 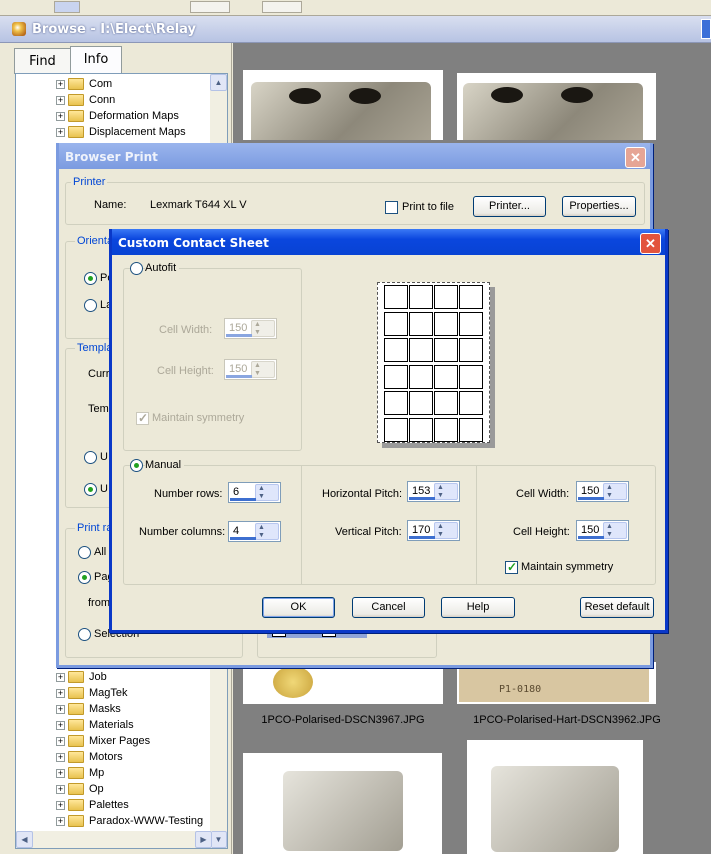 I want to click on manual-cell-width-spinner: 150 ▲ ▼, so click(x=602, y=491).